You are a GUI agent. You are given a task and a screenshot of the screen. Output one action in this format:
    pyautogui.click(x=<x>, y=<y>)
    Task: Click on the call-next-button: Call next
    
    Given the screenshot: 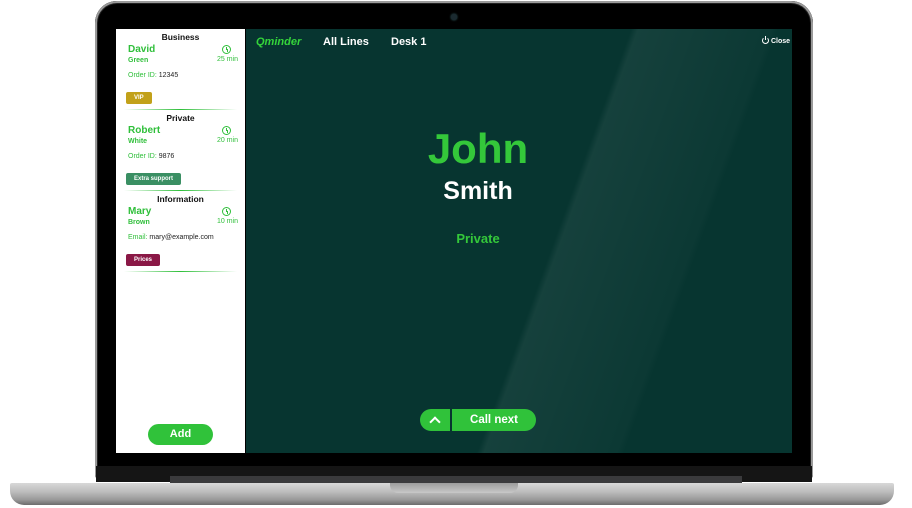 What is the action you would take?
    pyautogui.click(x=494, y=420)
    